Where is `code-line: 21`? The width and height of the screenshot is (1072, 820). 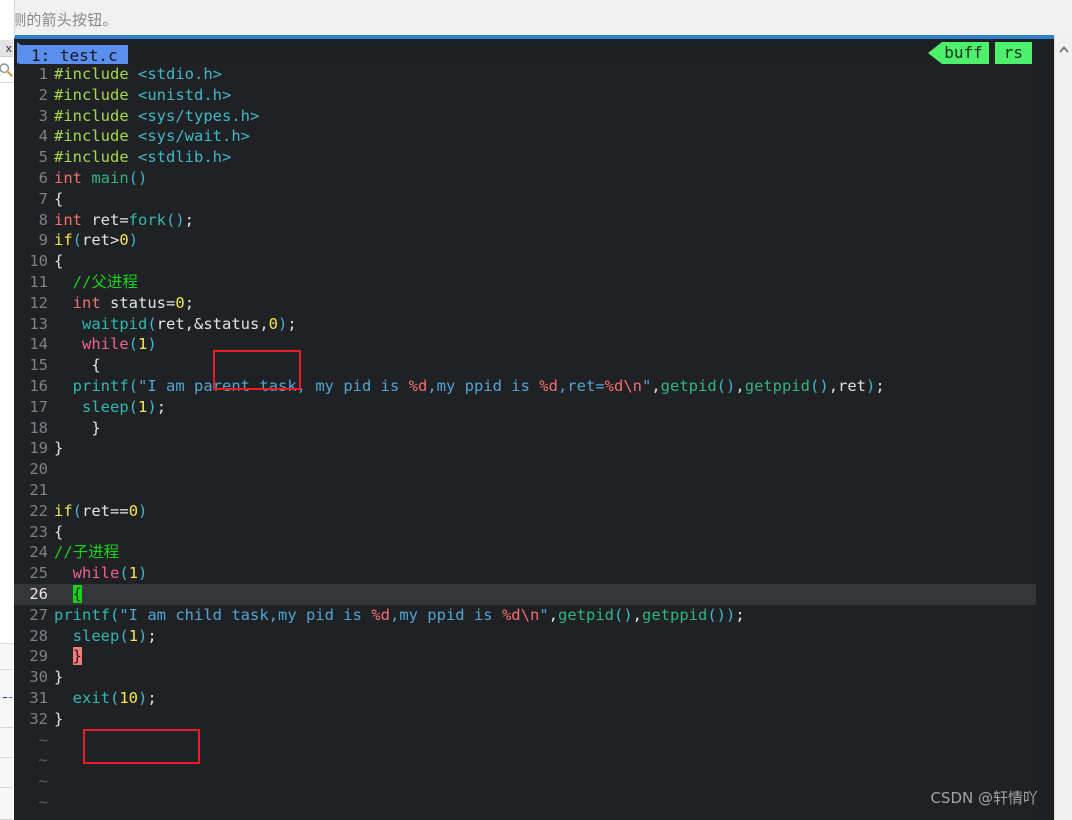 code-line: 21 is located at coordinates (525, 490).